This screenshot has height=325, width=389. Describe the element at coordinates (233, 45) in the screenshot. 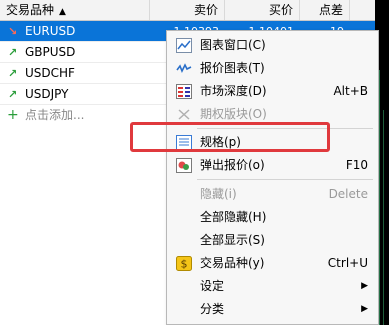

I see `menu-item-label: 图表窗口(C)` at that location.